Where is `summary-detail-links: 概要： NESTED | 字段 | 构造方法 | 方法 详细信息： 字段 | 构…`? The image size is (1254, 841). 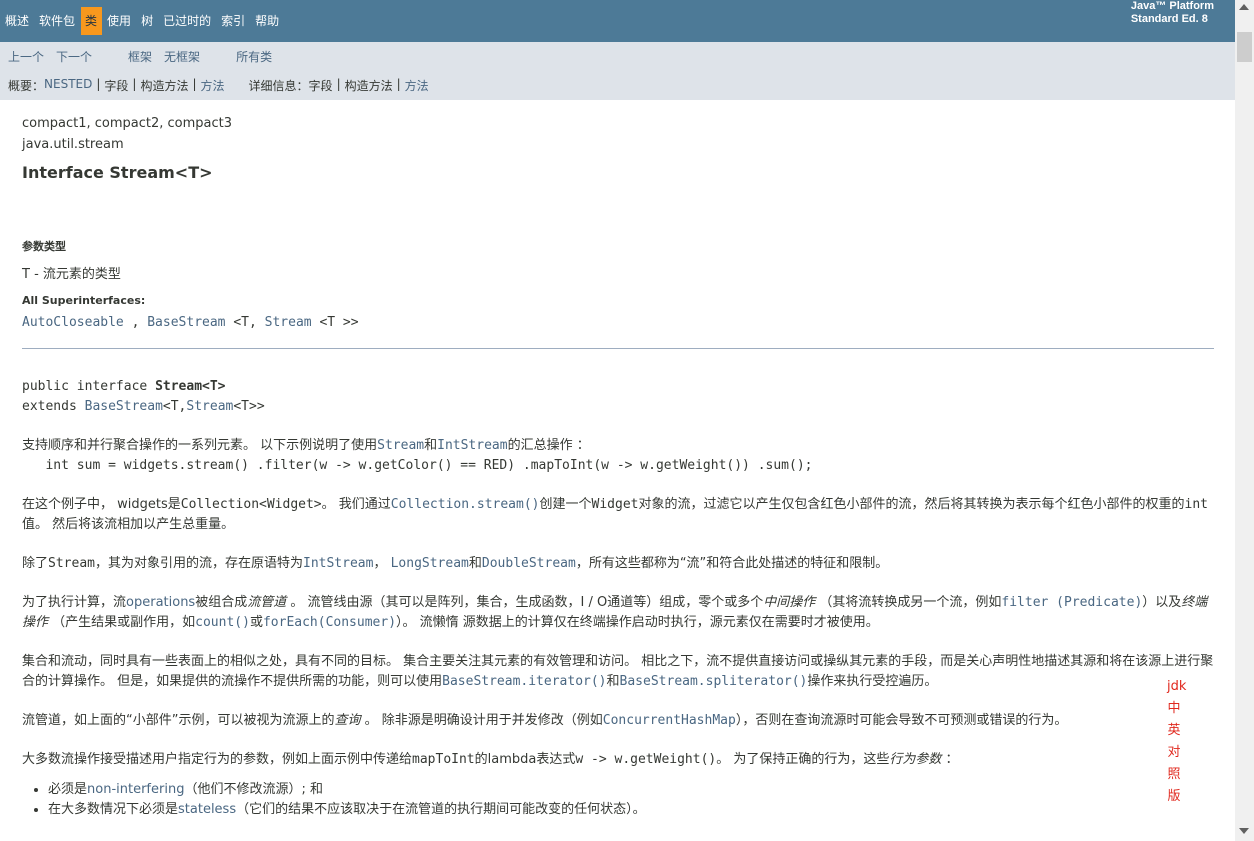 summary-detail-links: 概要： NESTED | 字段 | 构造方法 | 方法 详细信息： 字段 | 构… is located at coordinates (218, 85).